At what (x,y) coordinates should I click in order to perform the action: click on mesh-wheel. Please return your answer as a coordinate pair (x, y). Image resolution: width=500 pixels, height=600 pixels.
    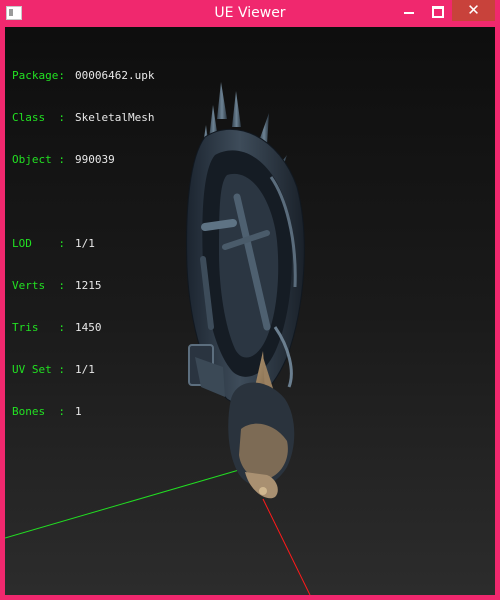
    Looking at the image, I should click on (245, 266).